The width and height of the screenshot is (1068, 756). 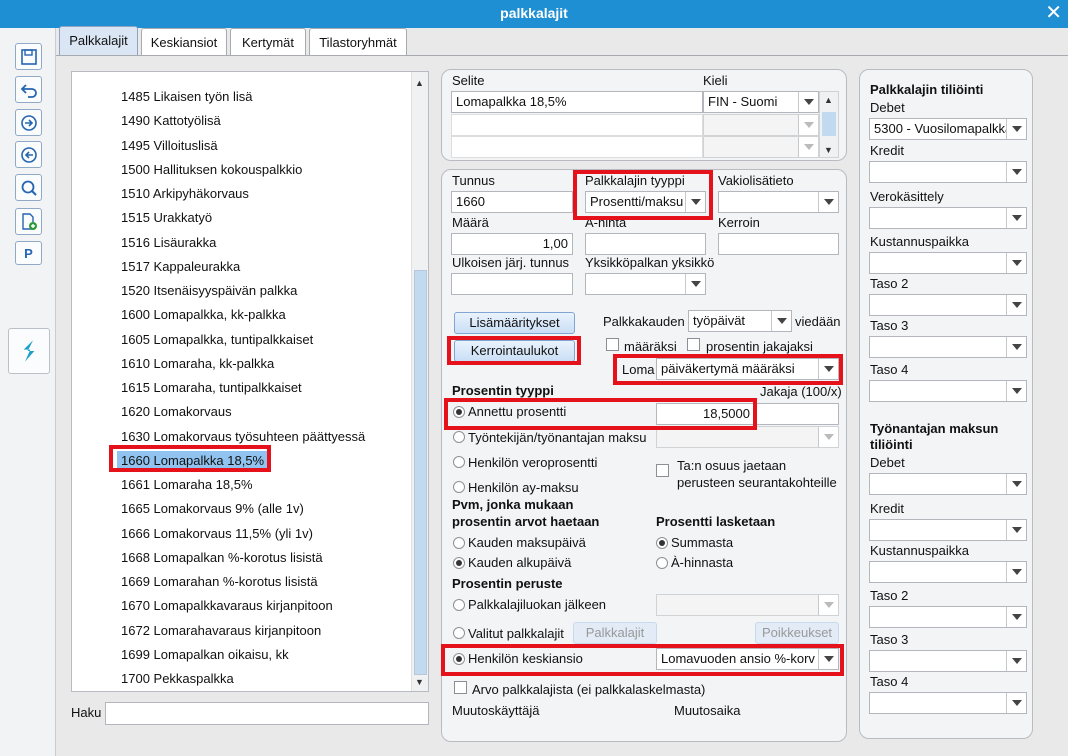 I want to click on list-item: 1517 Kappaleurakka, so click(x=180, y=267).